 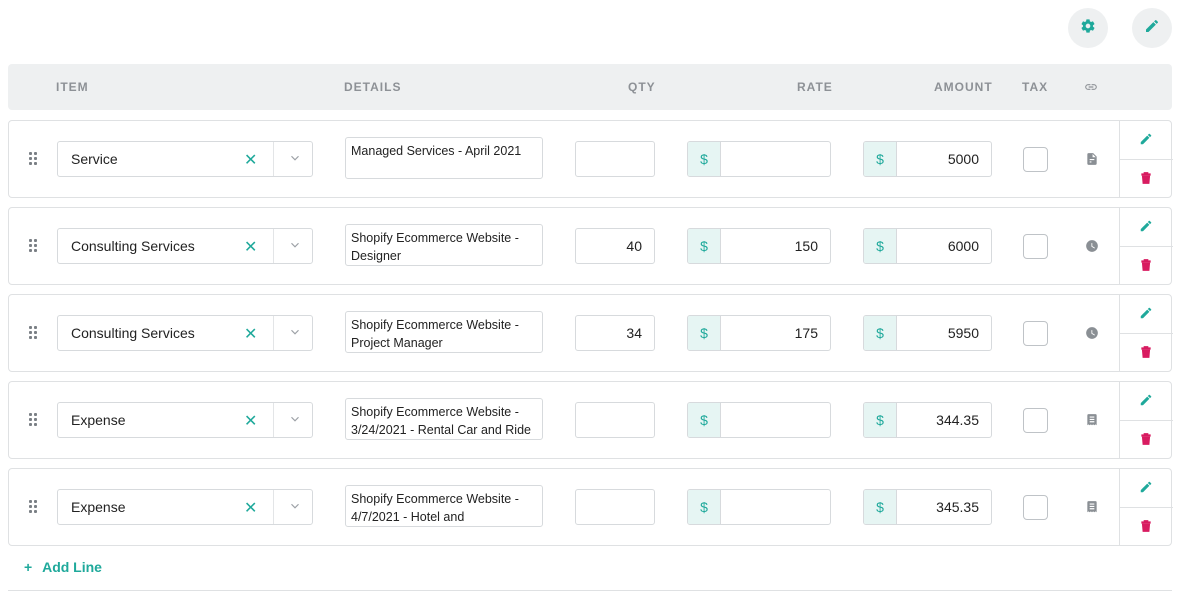 I want to click on qty-field: 34, so click(x=615, y=333).